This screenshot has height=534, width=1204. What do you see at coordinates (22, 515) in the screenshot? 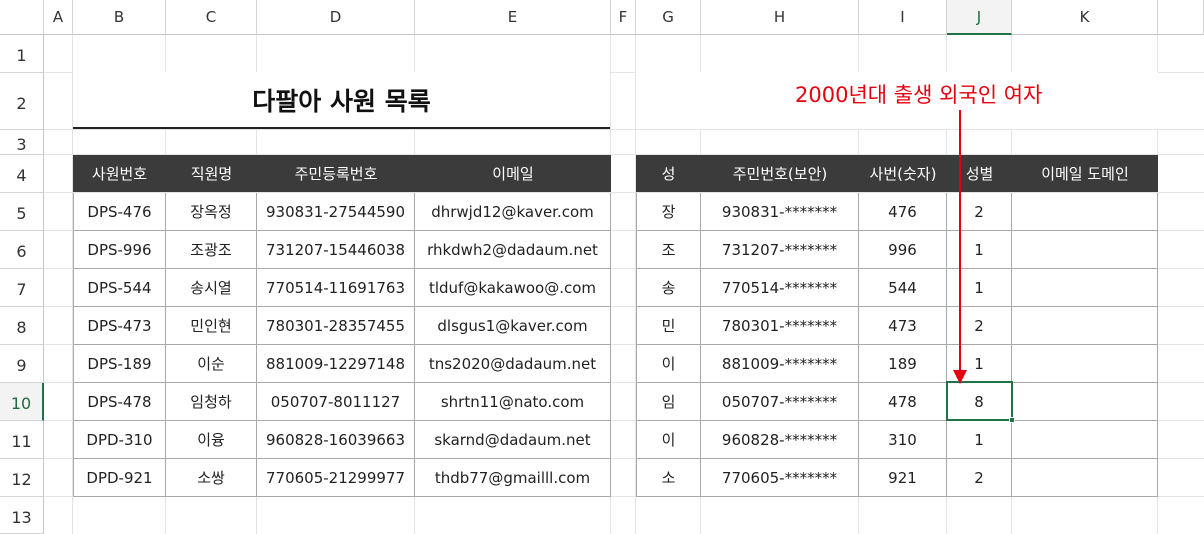
I see `row-header-13: 13` at bounding box center [22, 515].